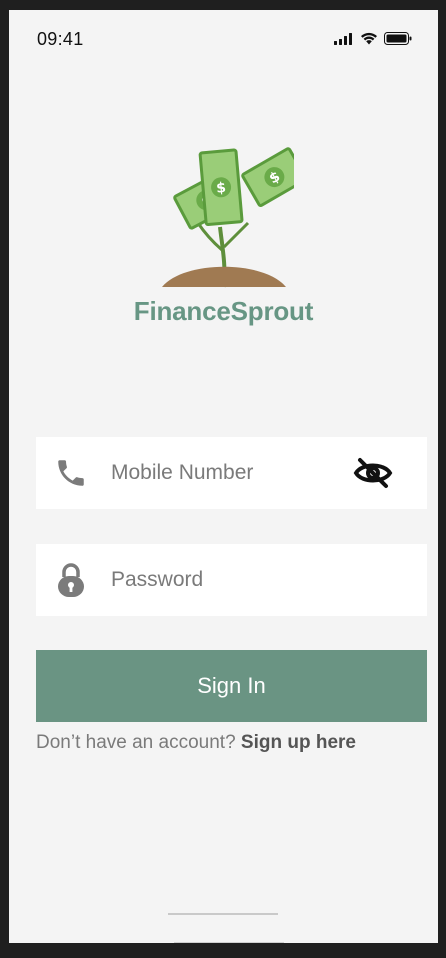  What do you see at coordinates (229, 942) in the screenshot?
I see `bottom-bar` at bounding box center [229, 942].